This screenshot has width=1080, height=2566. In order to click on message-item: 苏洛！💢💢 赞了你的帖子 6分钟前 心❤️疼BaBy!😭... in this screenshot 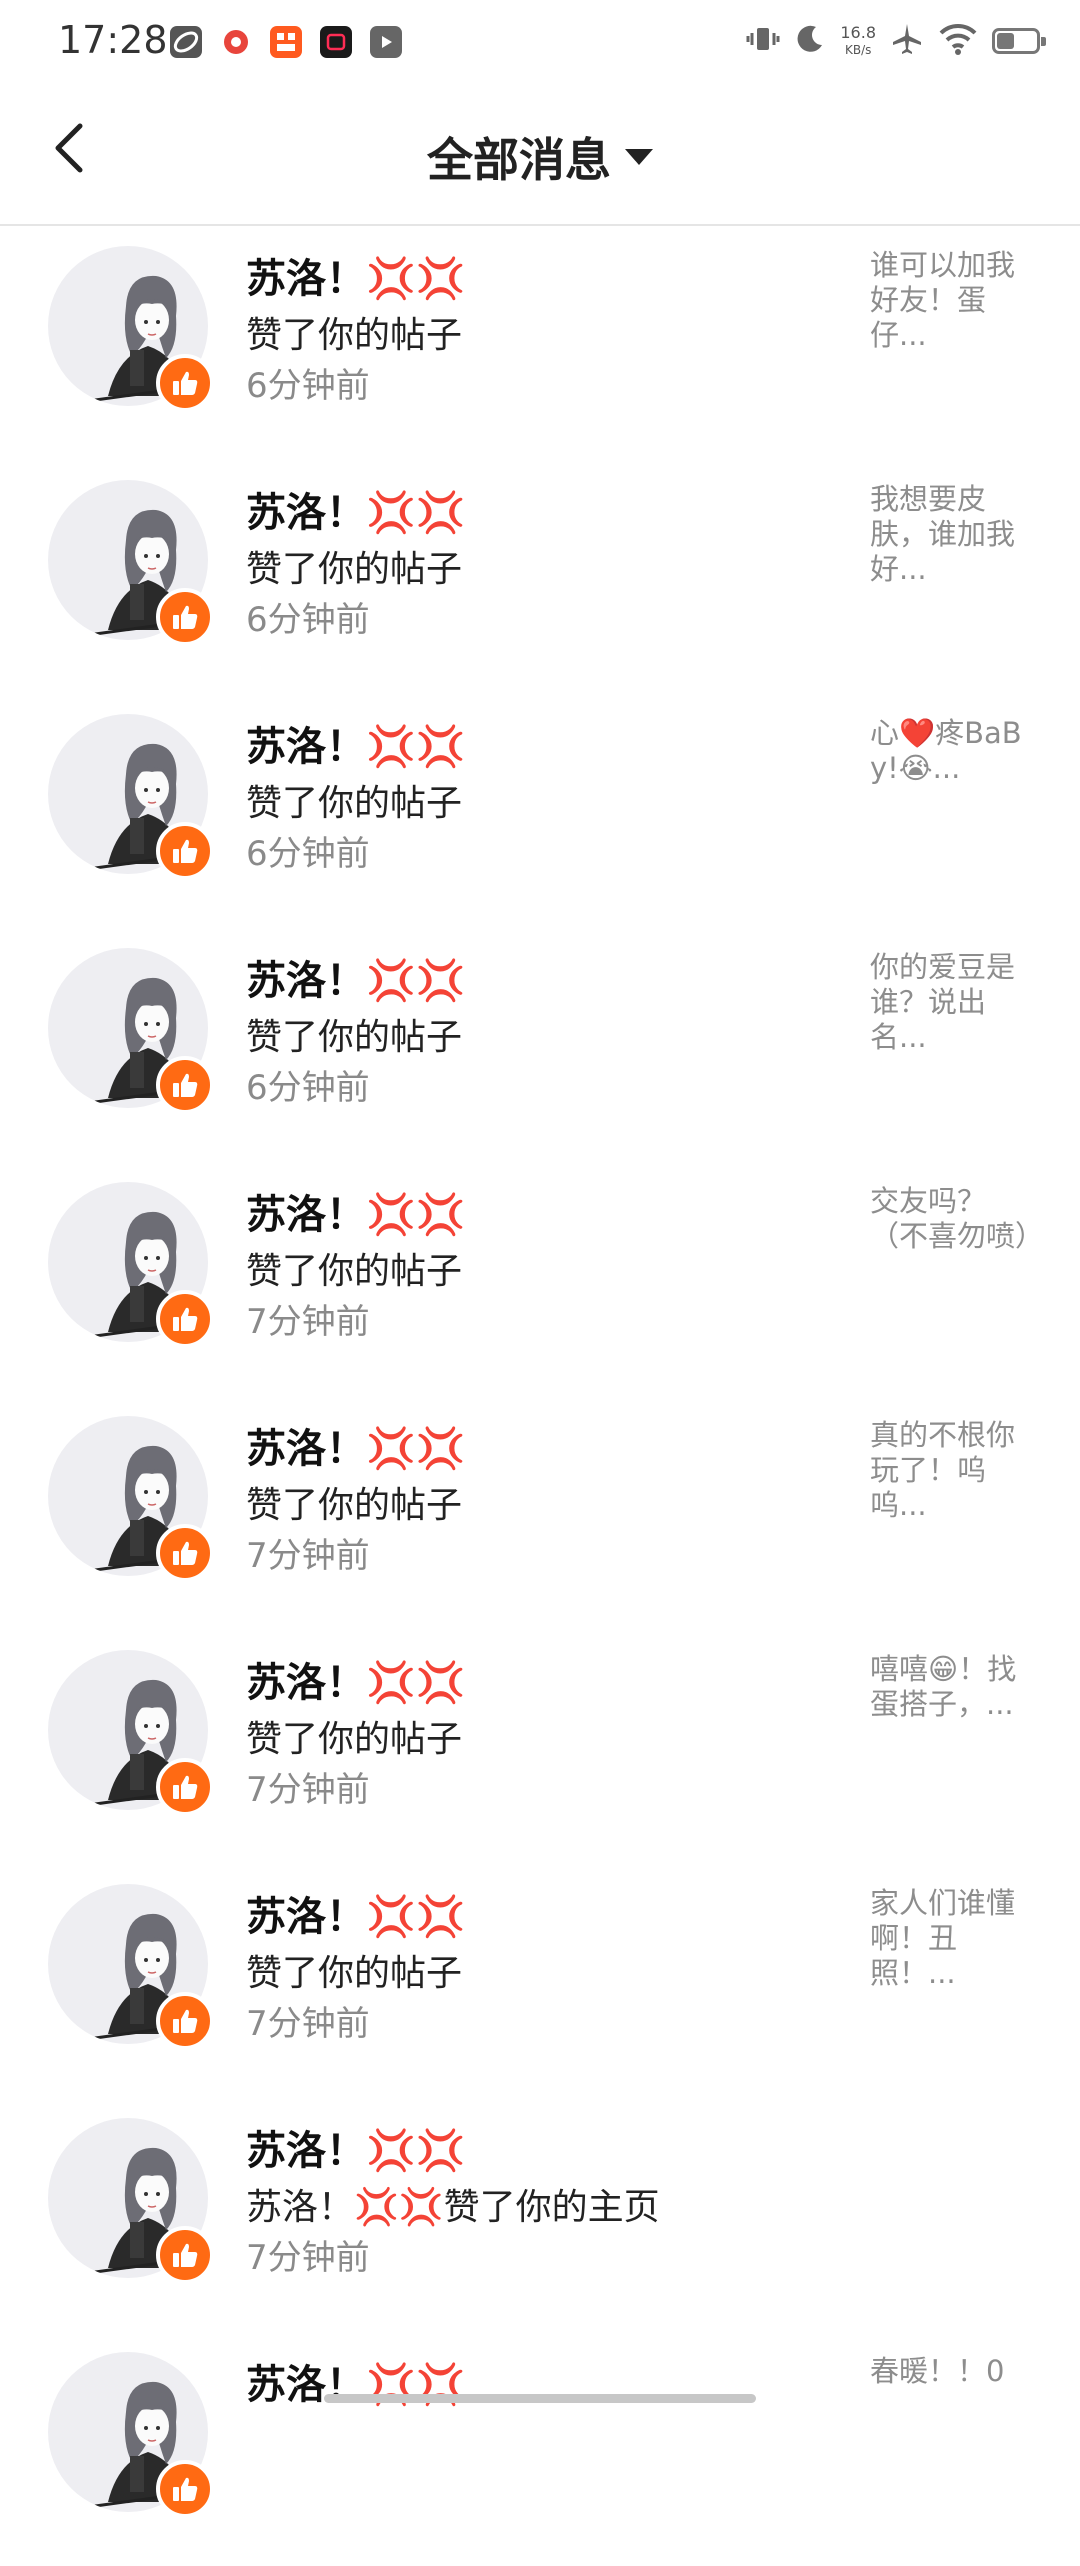, I will do `click(540, 811)`.